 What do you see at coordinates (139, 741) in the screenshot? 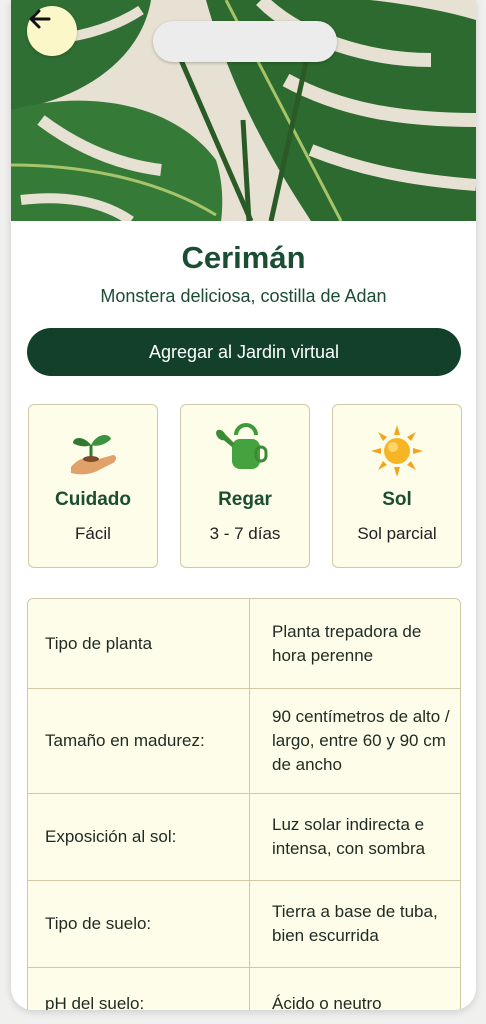
I see `detail-key: Tamaño en madurez:` at bounding box center [139, 741].